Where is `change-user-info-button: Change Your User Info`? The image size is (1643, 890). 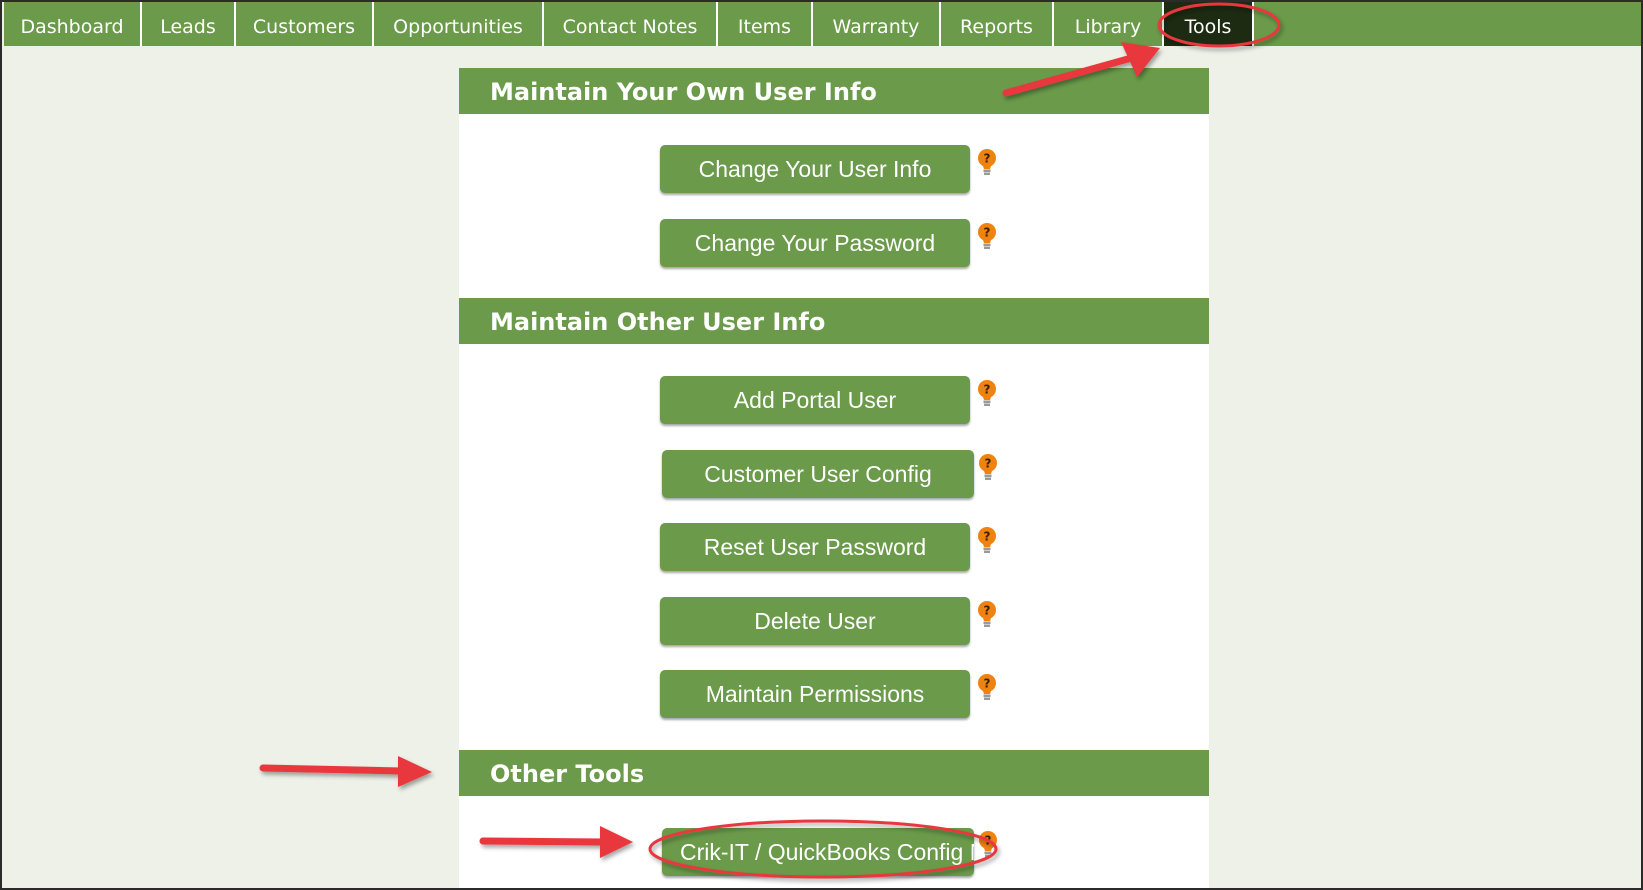
change-user-info-button: Change Your User Info is located at coordinates (815, 169).